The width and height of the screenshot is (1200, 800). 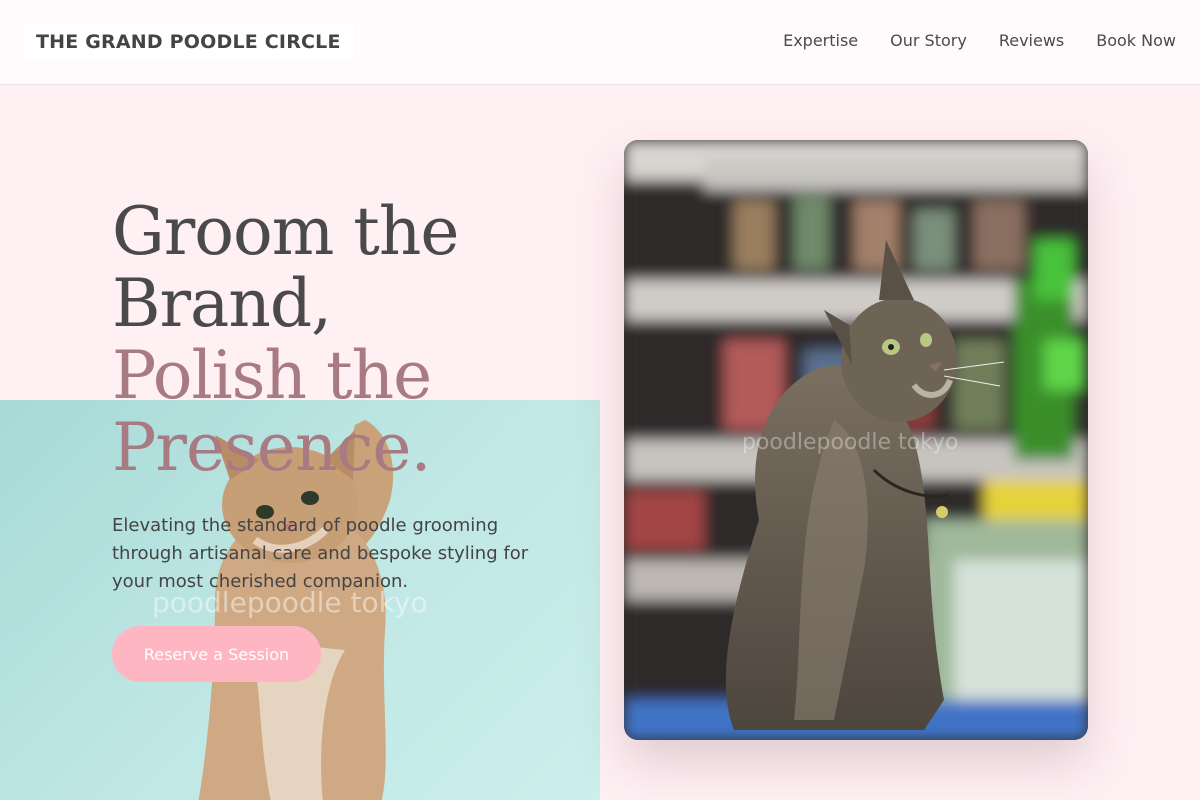 I want to click on headline-accent-line-1: Polish the, so click(x=272, y=375).